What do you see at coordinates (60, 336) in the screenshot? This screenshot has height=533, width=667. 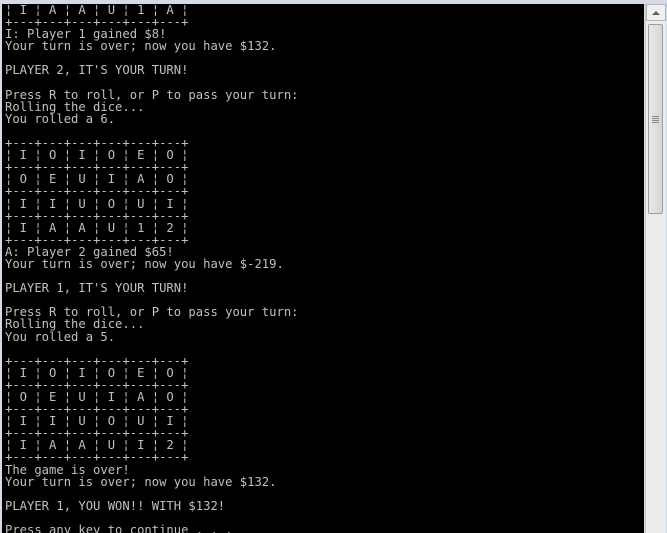 I see `console-line: You rolled a 5.` at bounding box center [60, 336].